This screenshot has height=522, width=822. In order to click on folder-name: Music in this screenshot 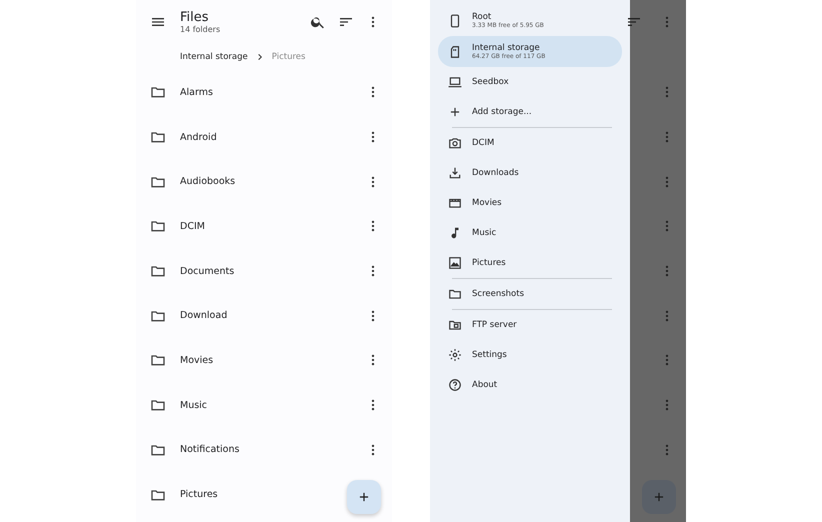, I will do `click(194, 405)`.